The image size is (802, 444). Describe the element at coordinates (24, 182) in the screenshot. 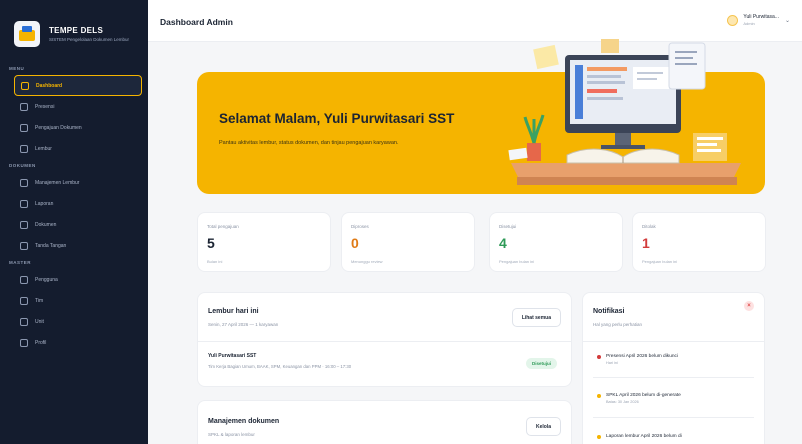

I see `folder-icon` at that location.